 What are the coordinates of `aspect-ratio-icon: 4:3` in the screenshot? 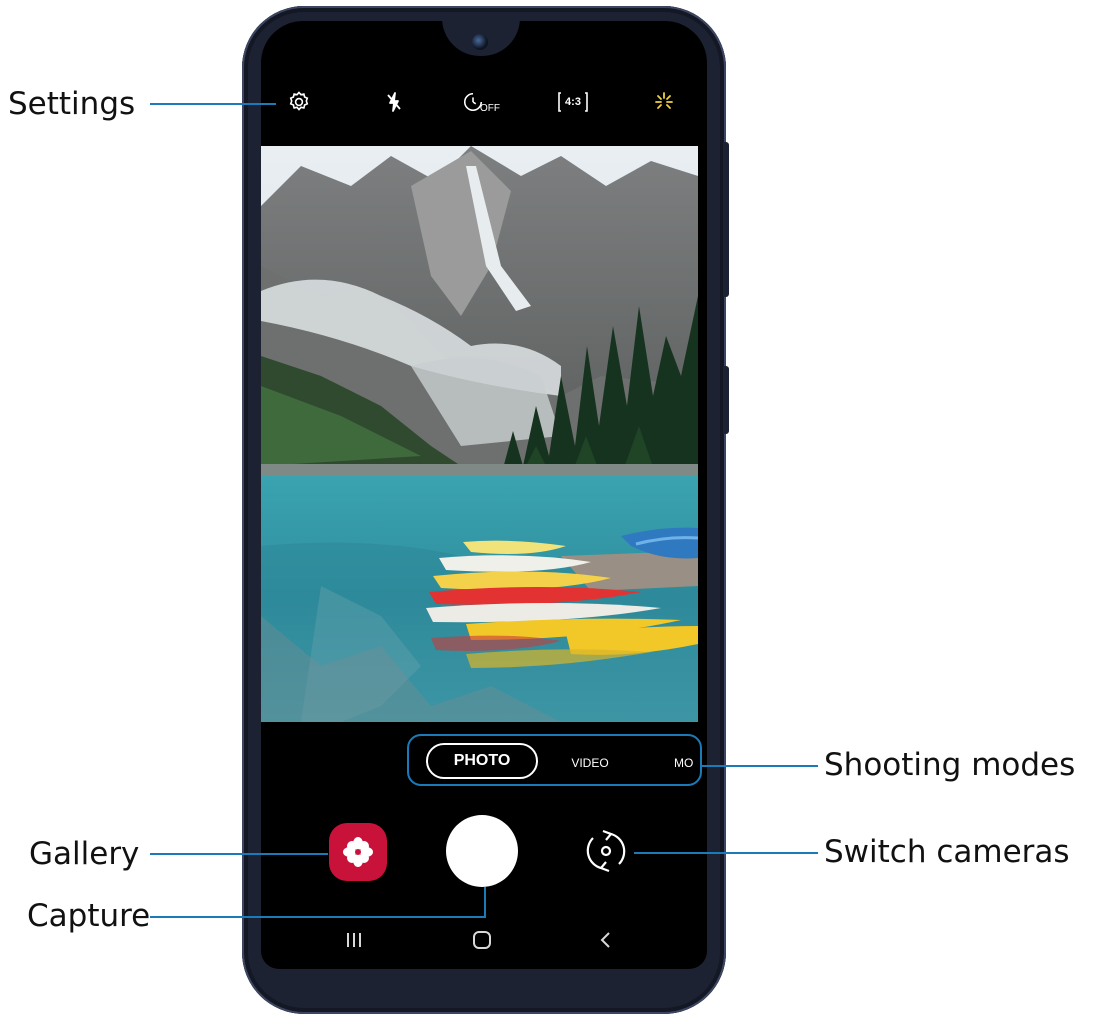 It's located at (573, 102).